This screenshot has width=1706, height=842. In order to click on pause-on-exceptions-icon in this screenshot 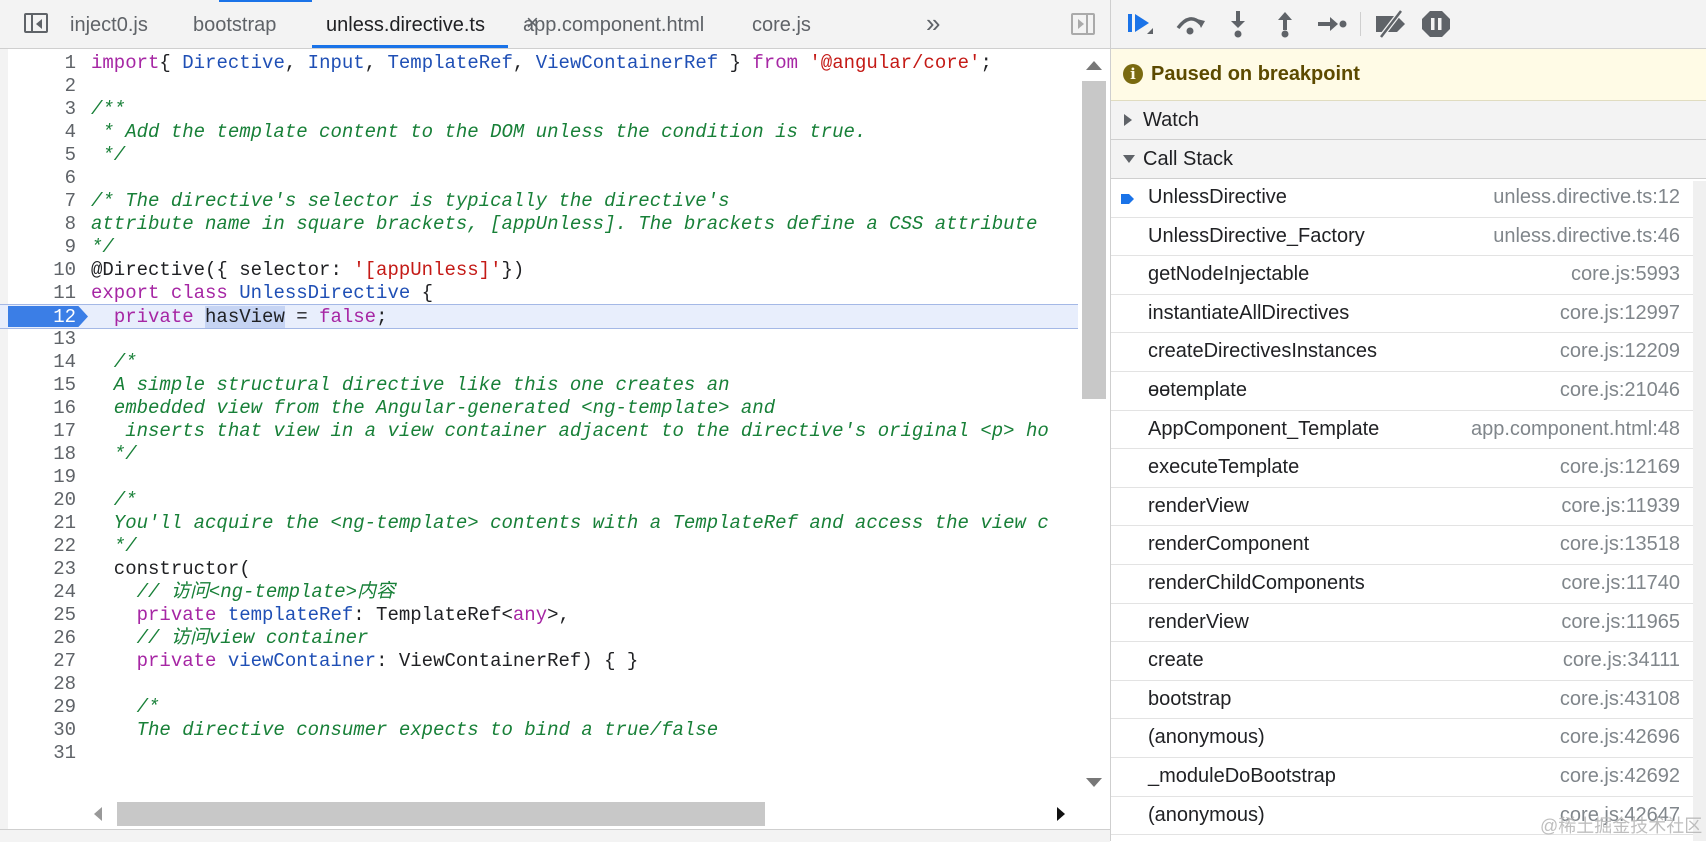, I will do `click(1437, 24)`.